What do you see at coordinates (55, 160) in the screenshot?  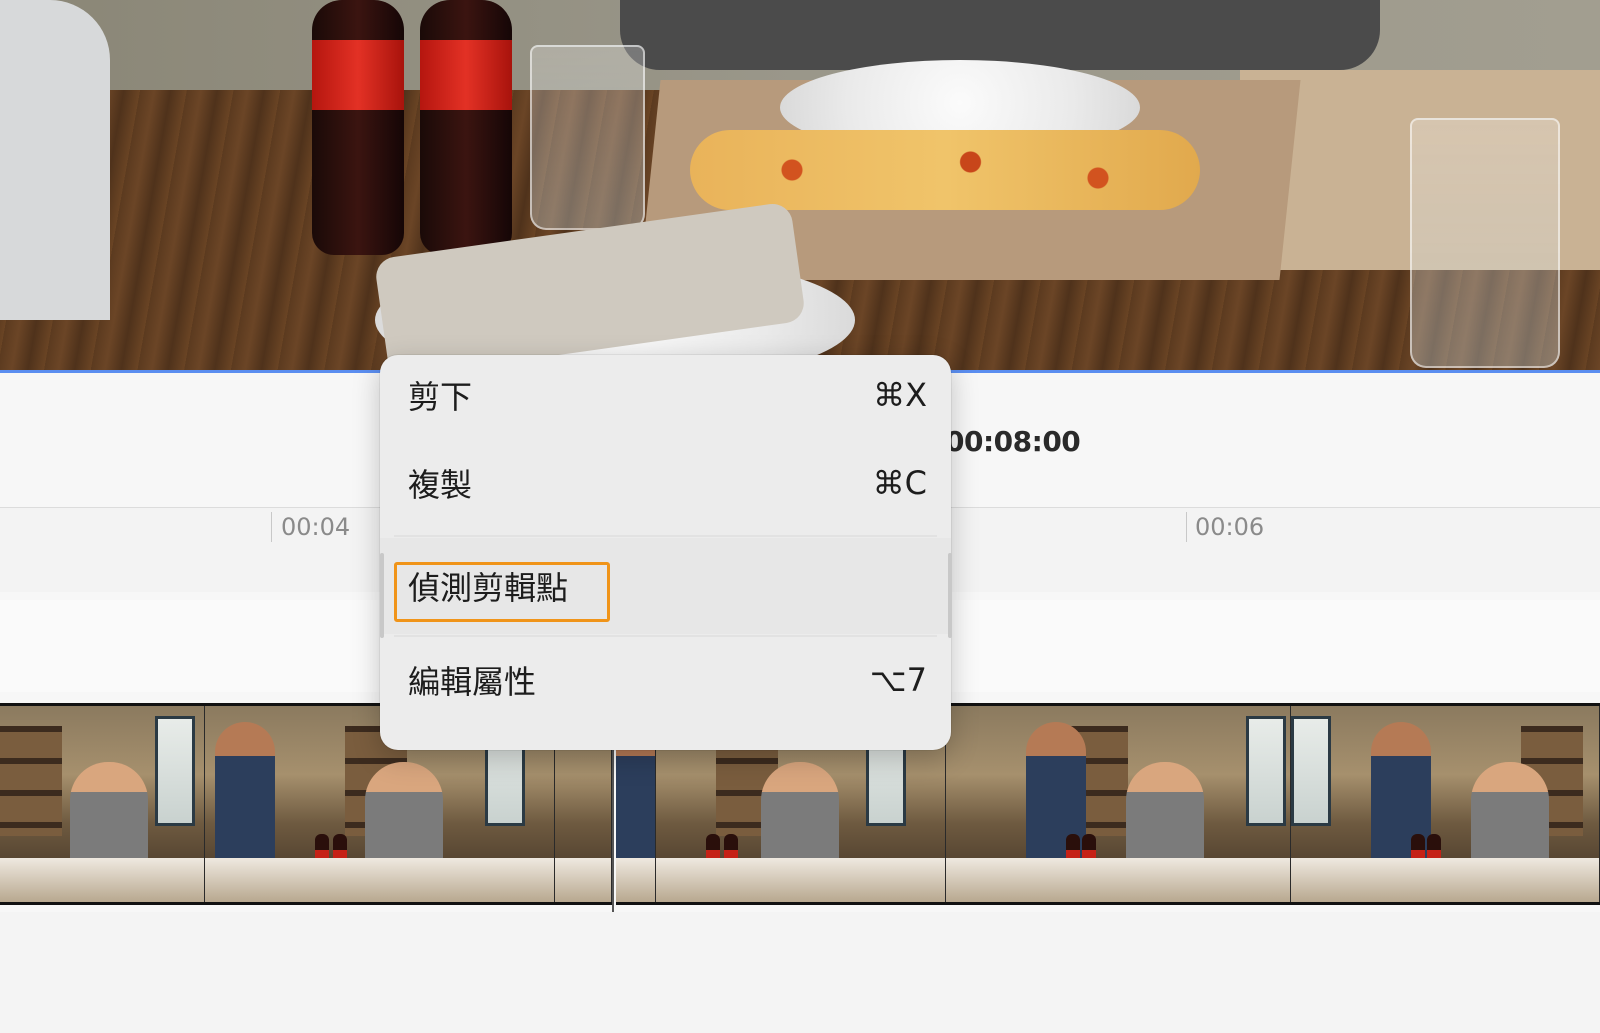 I see `preview-chair` at bounding box center [55, 160].